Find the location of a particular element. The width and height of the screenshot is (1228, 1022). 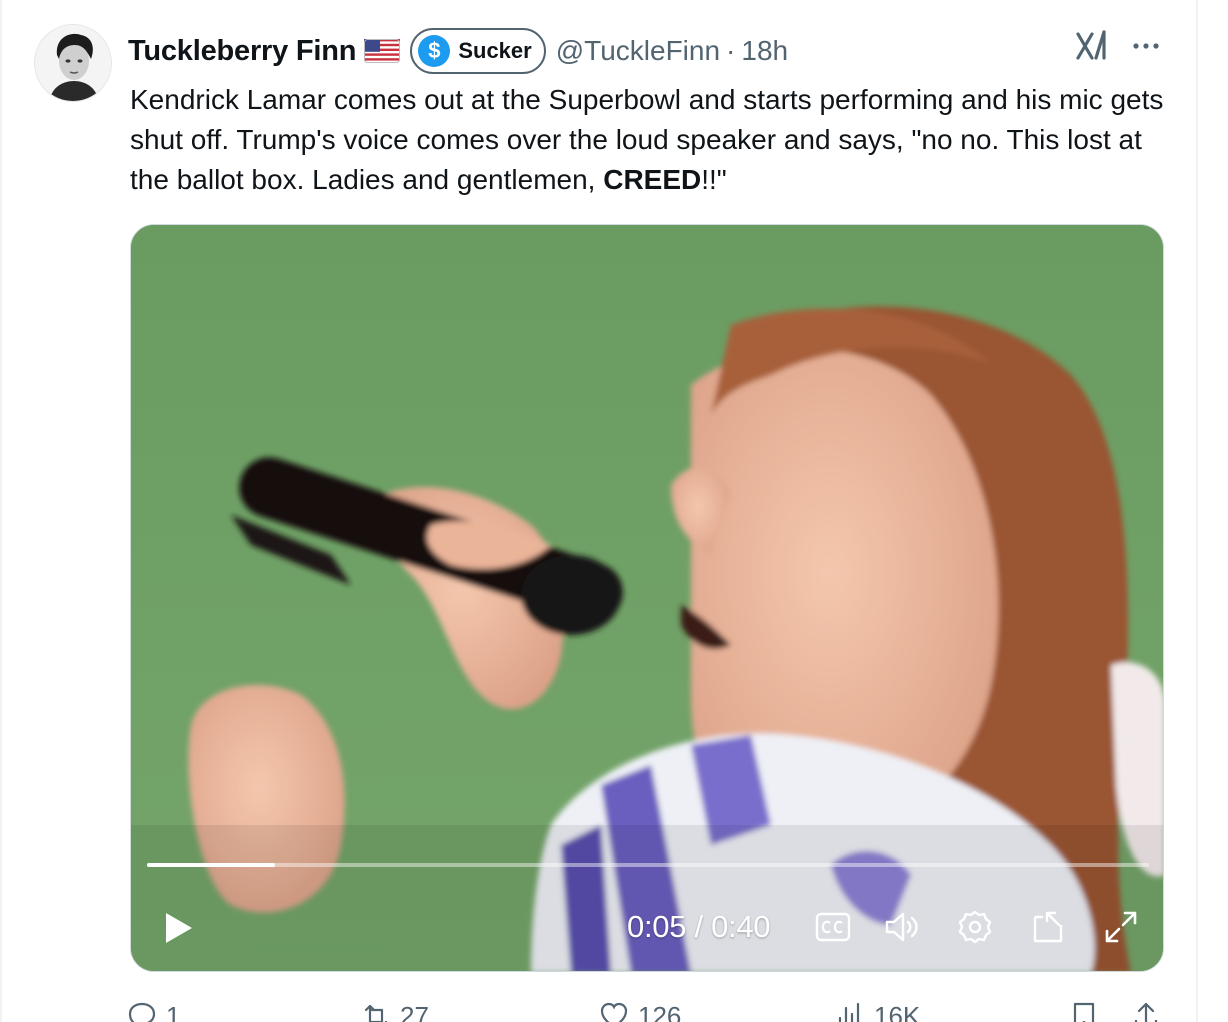

us-flag-icon is located at coordinates (382, 51).